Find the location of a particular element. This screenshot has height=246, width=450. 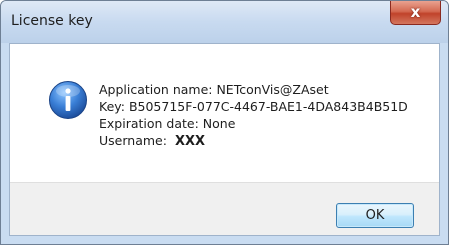

close-button: x is located at coordinates (415, 13).